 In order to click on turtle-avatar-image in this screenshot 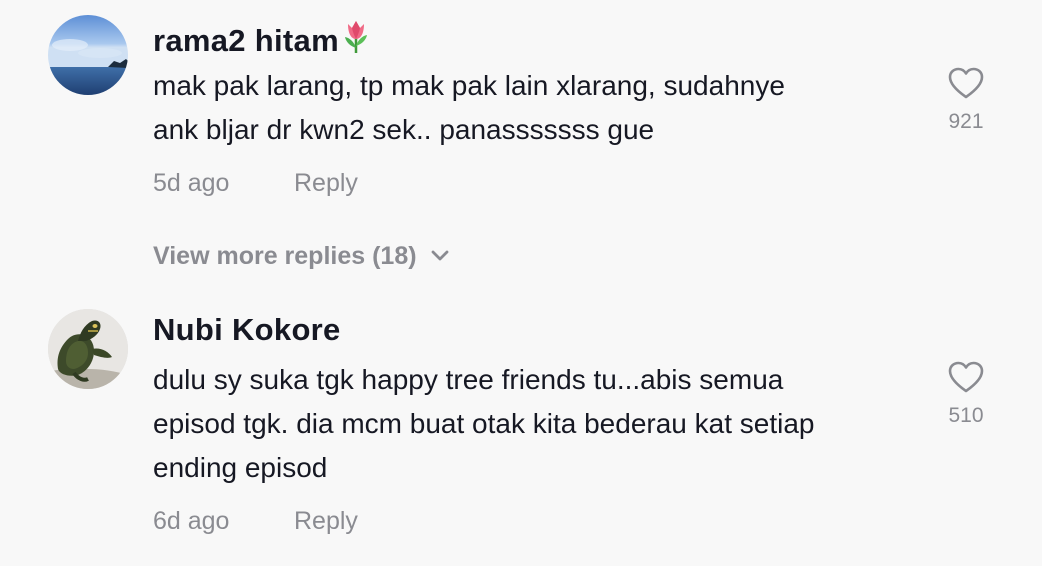, I will do `click(88, 349)`.